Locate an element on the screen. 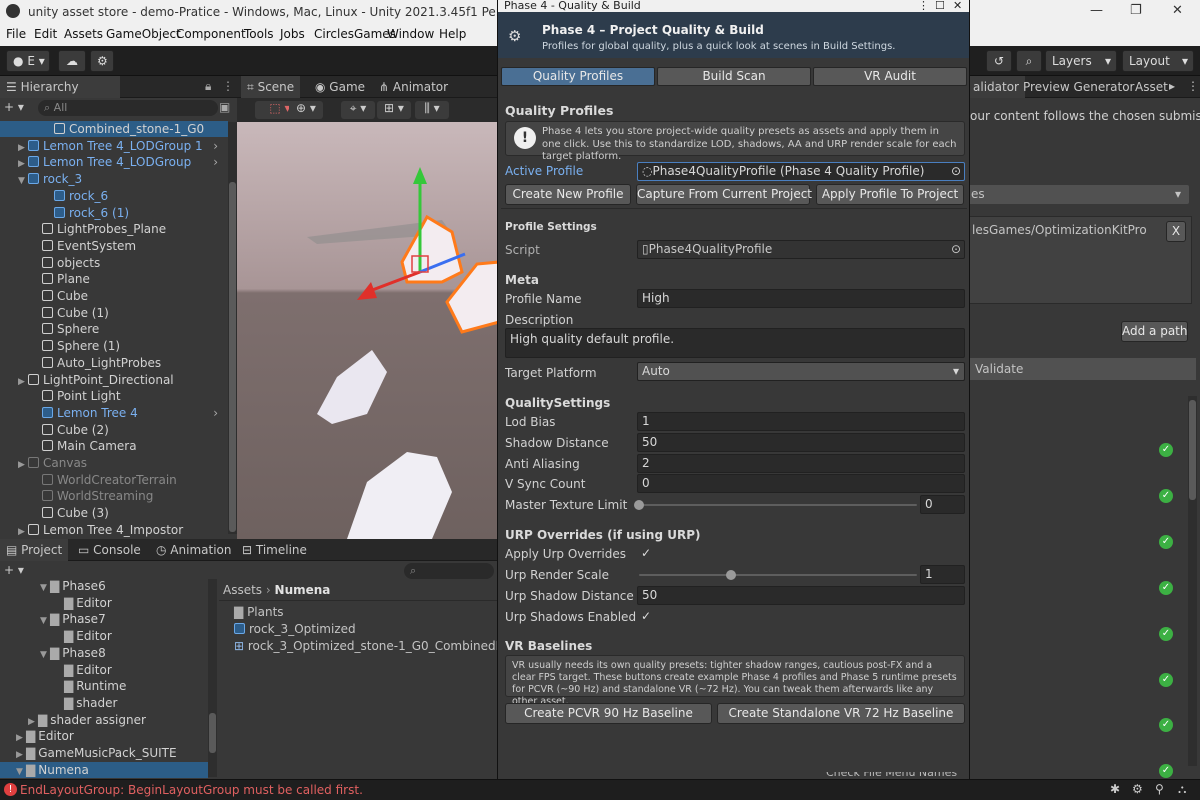 This screenshot has width=1200, height=800. maximize-icon: ☐ is located at coordinates (940, 6).